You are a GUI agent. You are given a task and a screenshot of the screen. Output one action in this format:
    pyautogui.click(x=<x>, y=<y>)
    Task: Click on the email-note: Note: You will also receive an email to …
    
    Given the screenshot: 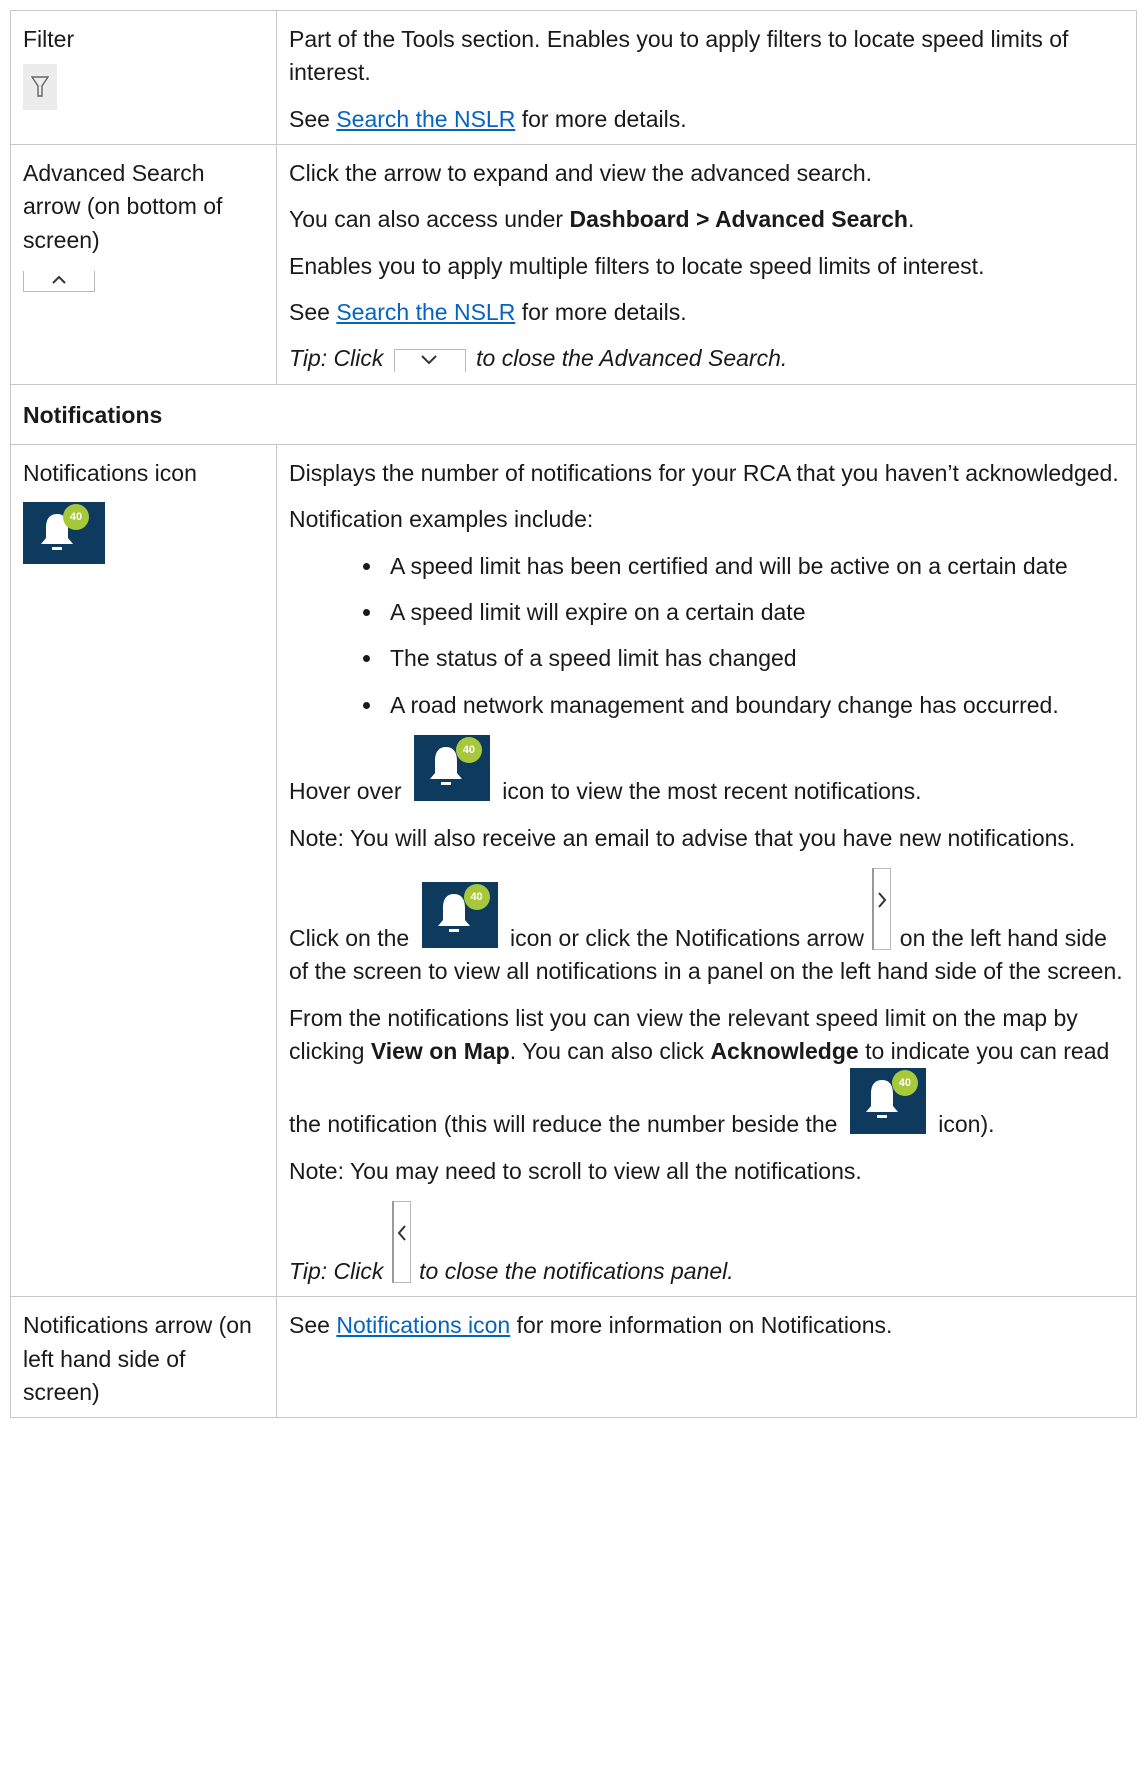 What is the action you would take?
    pyautogui.click(x=682, y=837)
    